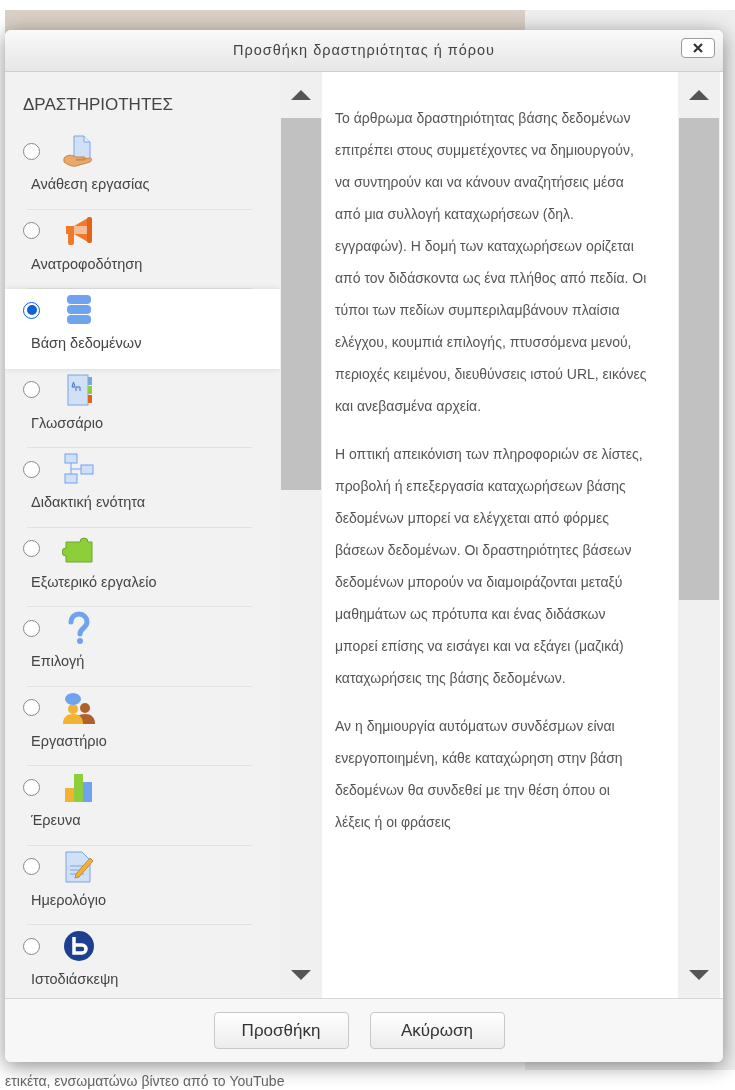 This screenshot has height=1090, width=735. I want to click on activity-label: Ημερολόγιο, so click(68, 900).